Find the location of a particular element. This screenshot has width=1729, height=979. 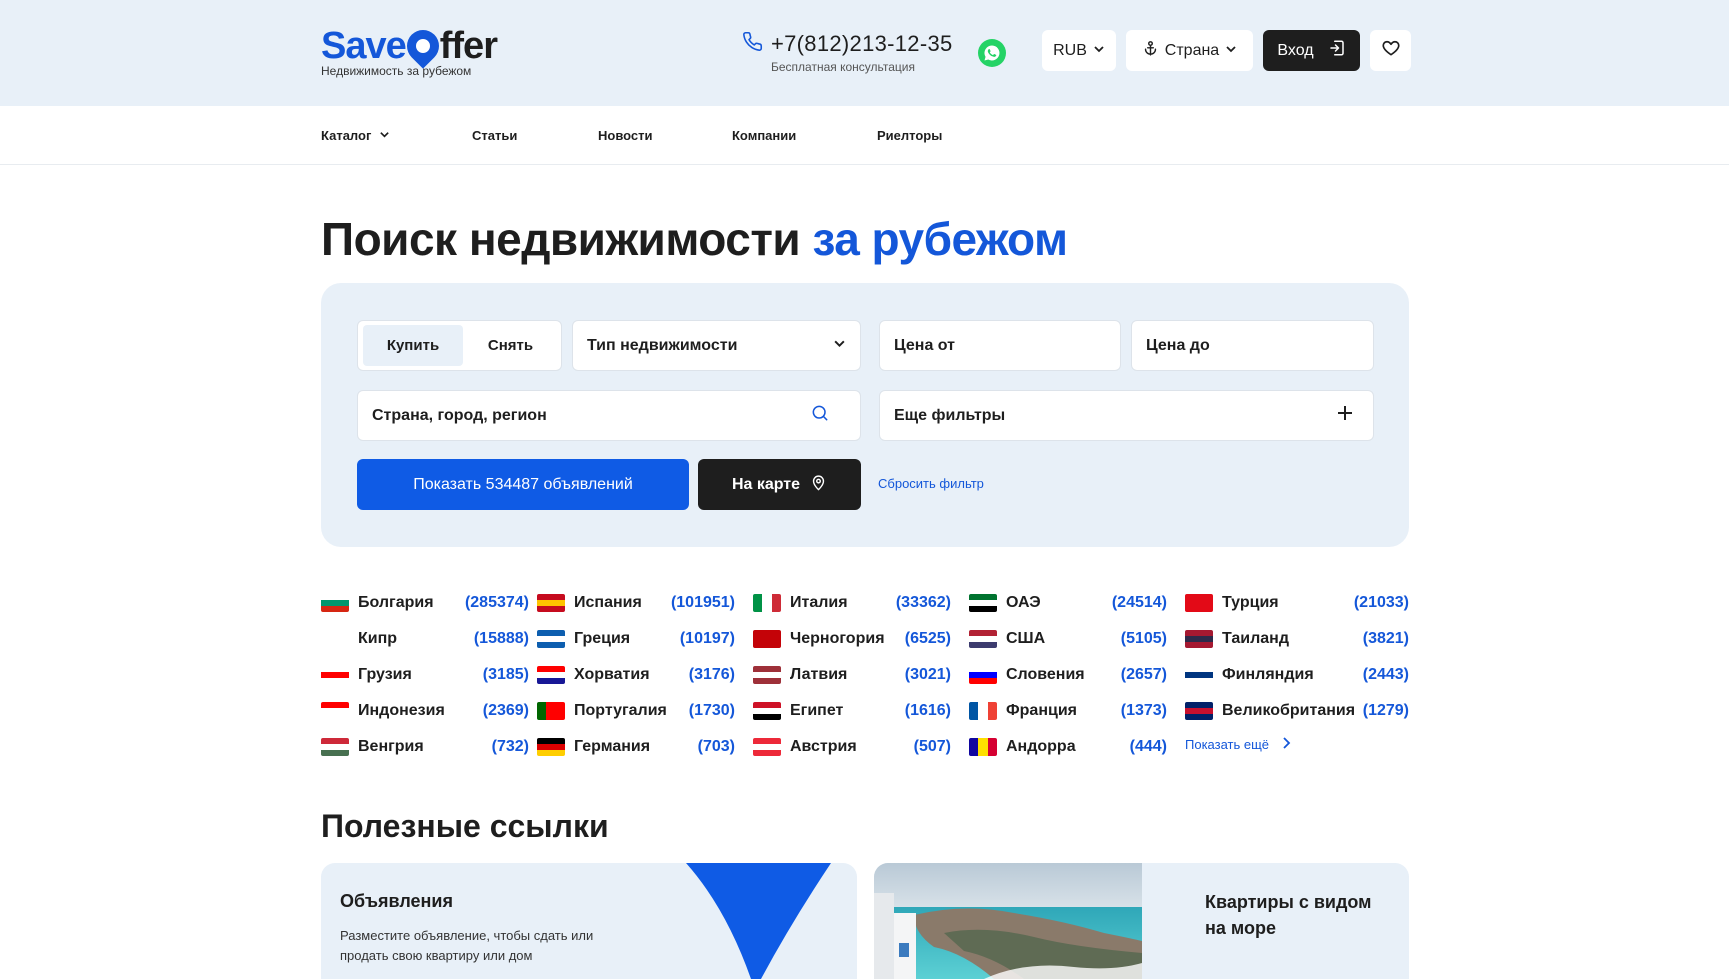

country-item: Индонезия (2369) is located at coordinates (425, 711).